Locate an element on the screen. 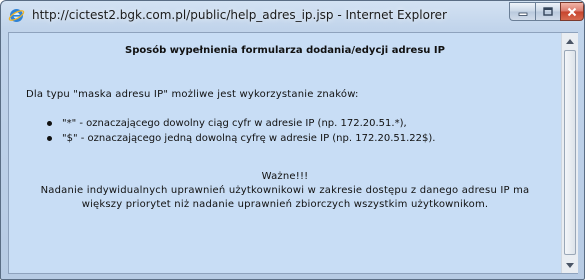 Image resolution: width=585 pixels, height=280 pixels. note-title: Ważne!!! is located at coordinates (285, 176).